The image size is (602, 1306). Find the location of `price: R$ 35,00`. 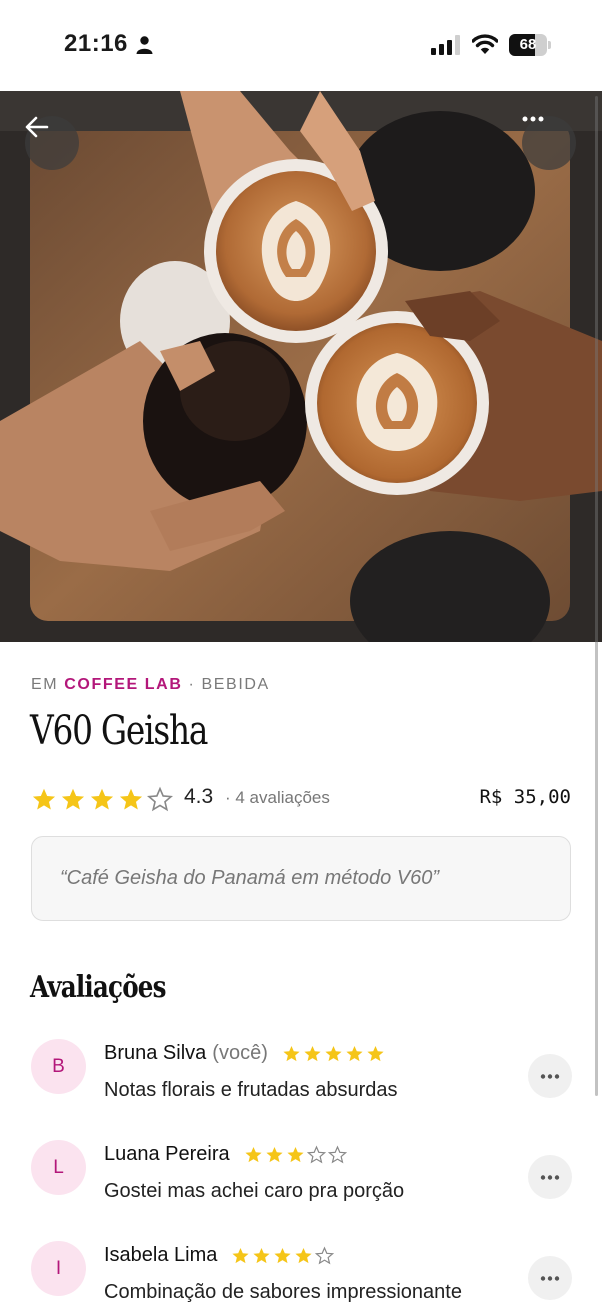

price: R$ 35,00 is located at coordinates (525, 797).